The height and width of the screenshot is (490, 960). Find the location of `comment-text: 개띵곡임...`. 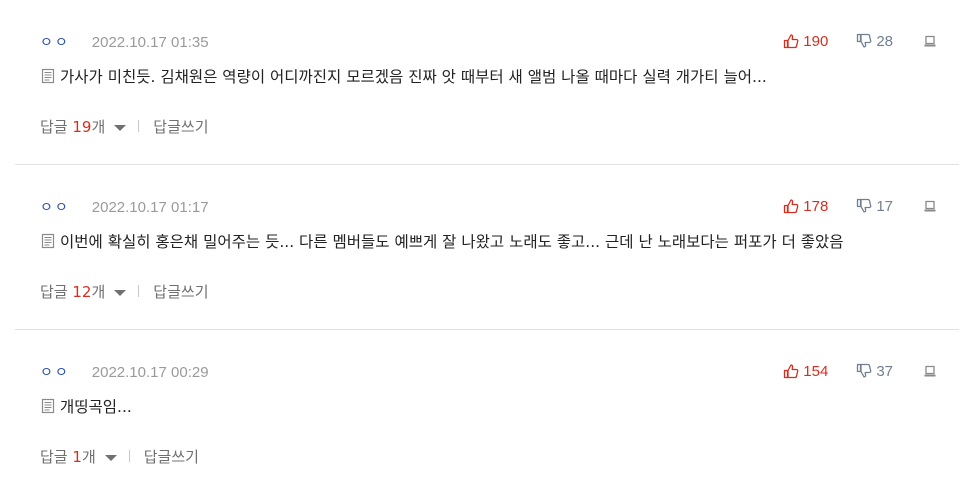

comment-text: 개띵곡임... is located at coordinates (96, 407).